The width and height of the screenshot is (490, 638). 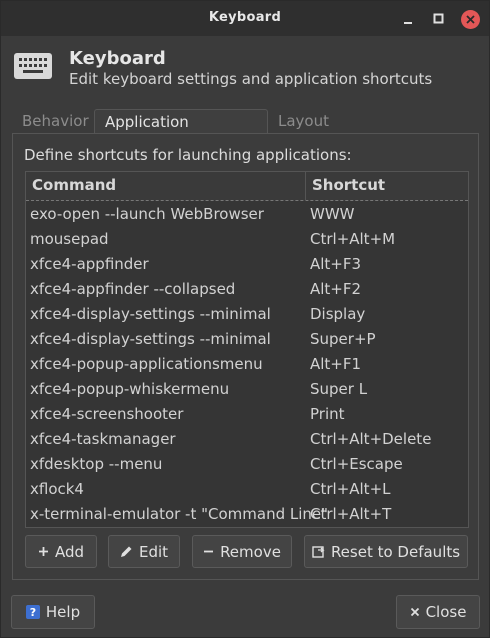 What do you see at coordinates (332, 214) in the screenshot?
I see `shortcut-cell: WWW` at bounding box center [332, 214].